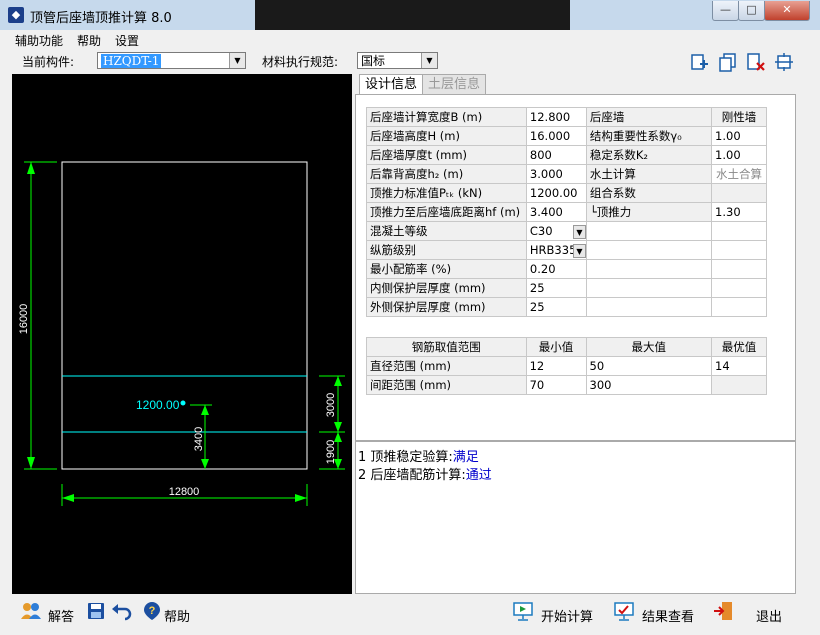  I want to click on param-value: 3.000, so click(556, 174).